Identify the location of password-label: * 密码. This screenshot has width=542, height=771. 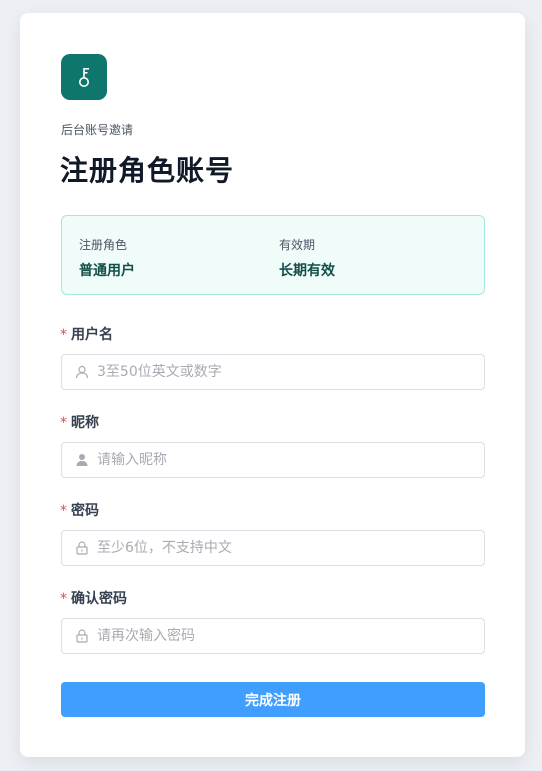
(79, 510).